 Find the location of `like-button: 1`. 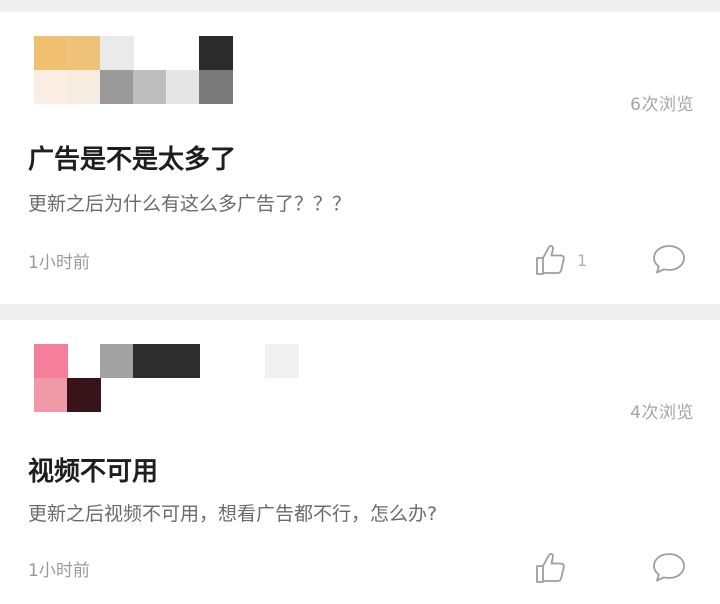

like-button: 1 is located at coordinates (565, 260).